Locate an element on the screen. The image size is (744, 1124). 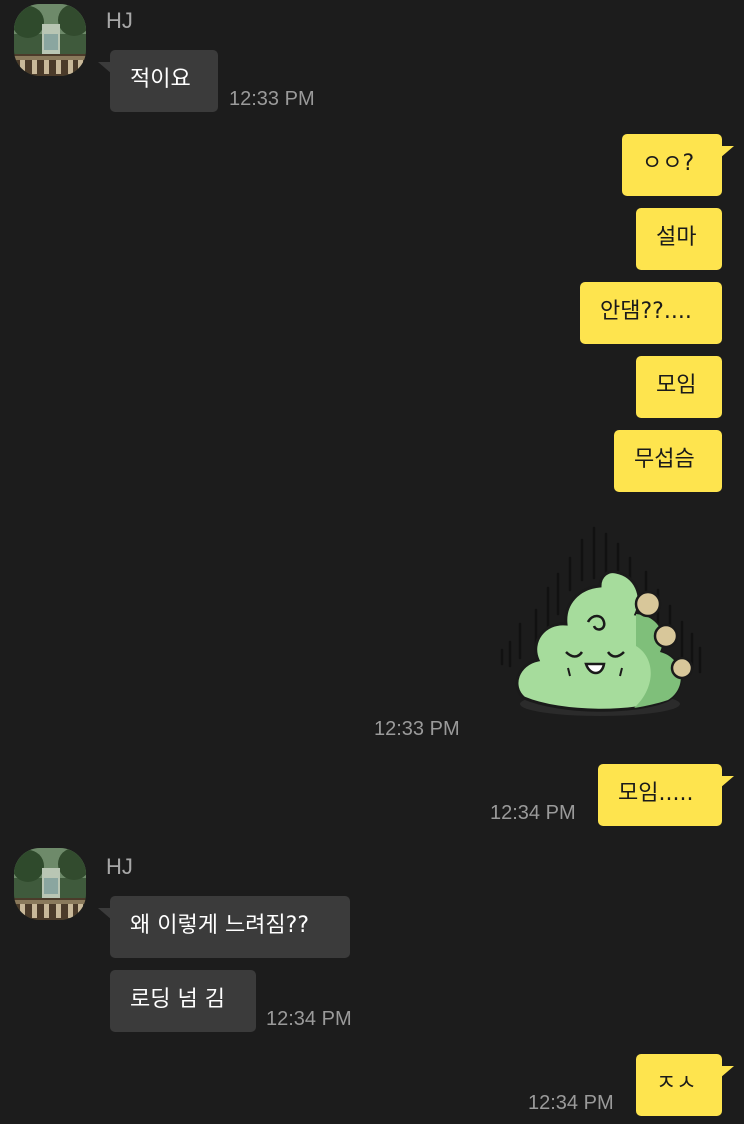
green-poop-sticker-icon is located at coordinates (601, 621).